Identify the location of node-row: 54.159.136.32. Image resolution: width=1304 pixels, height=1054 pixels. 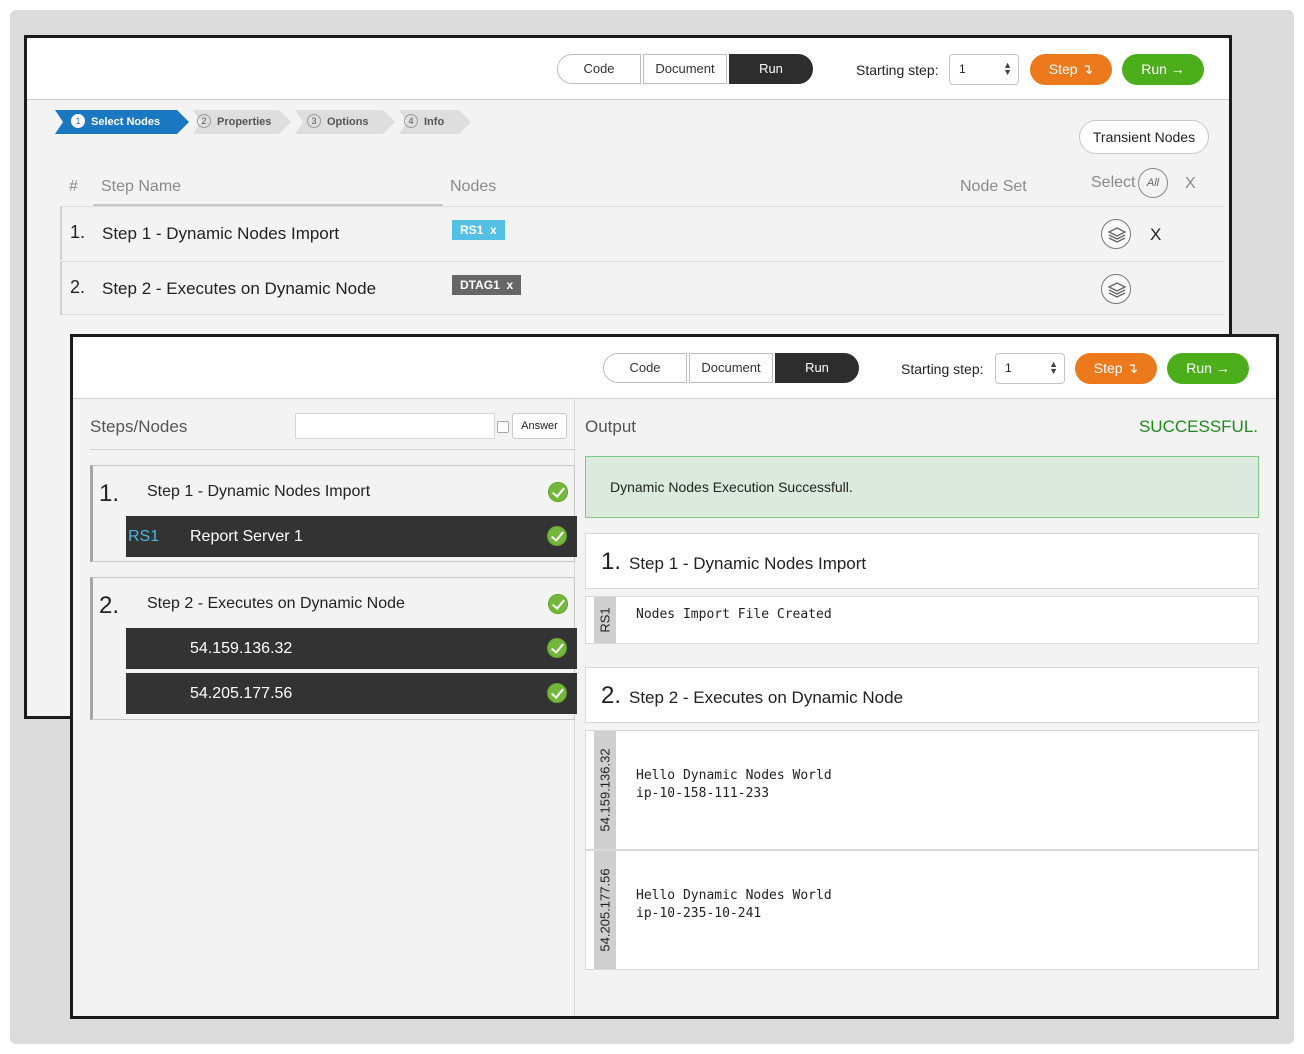
(351, 648).